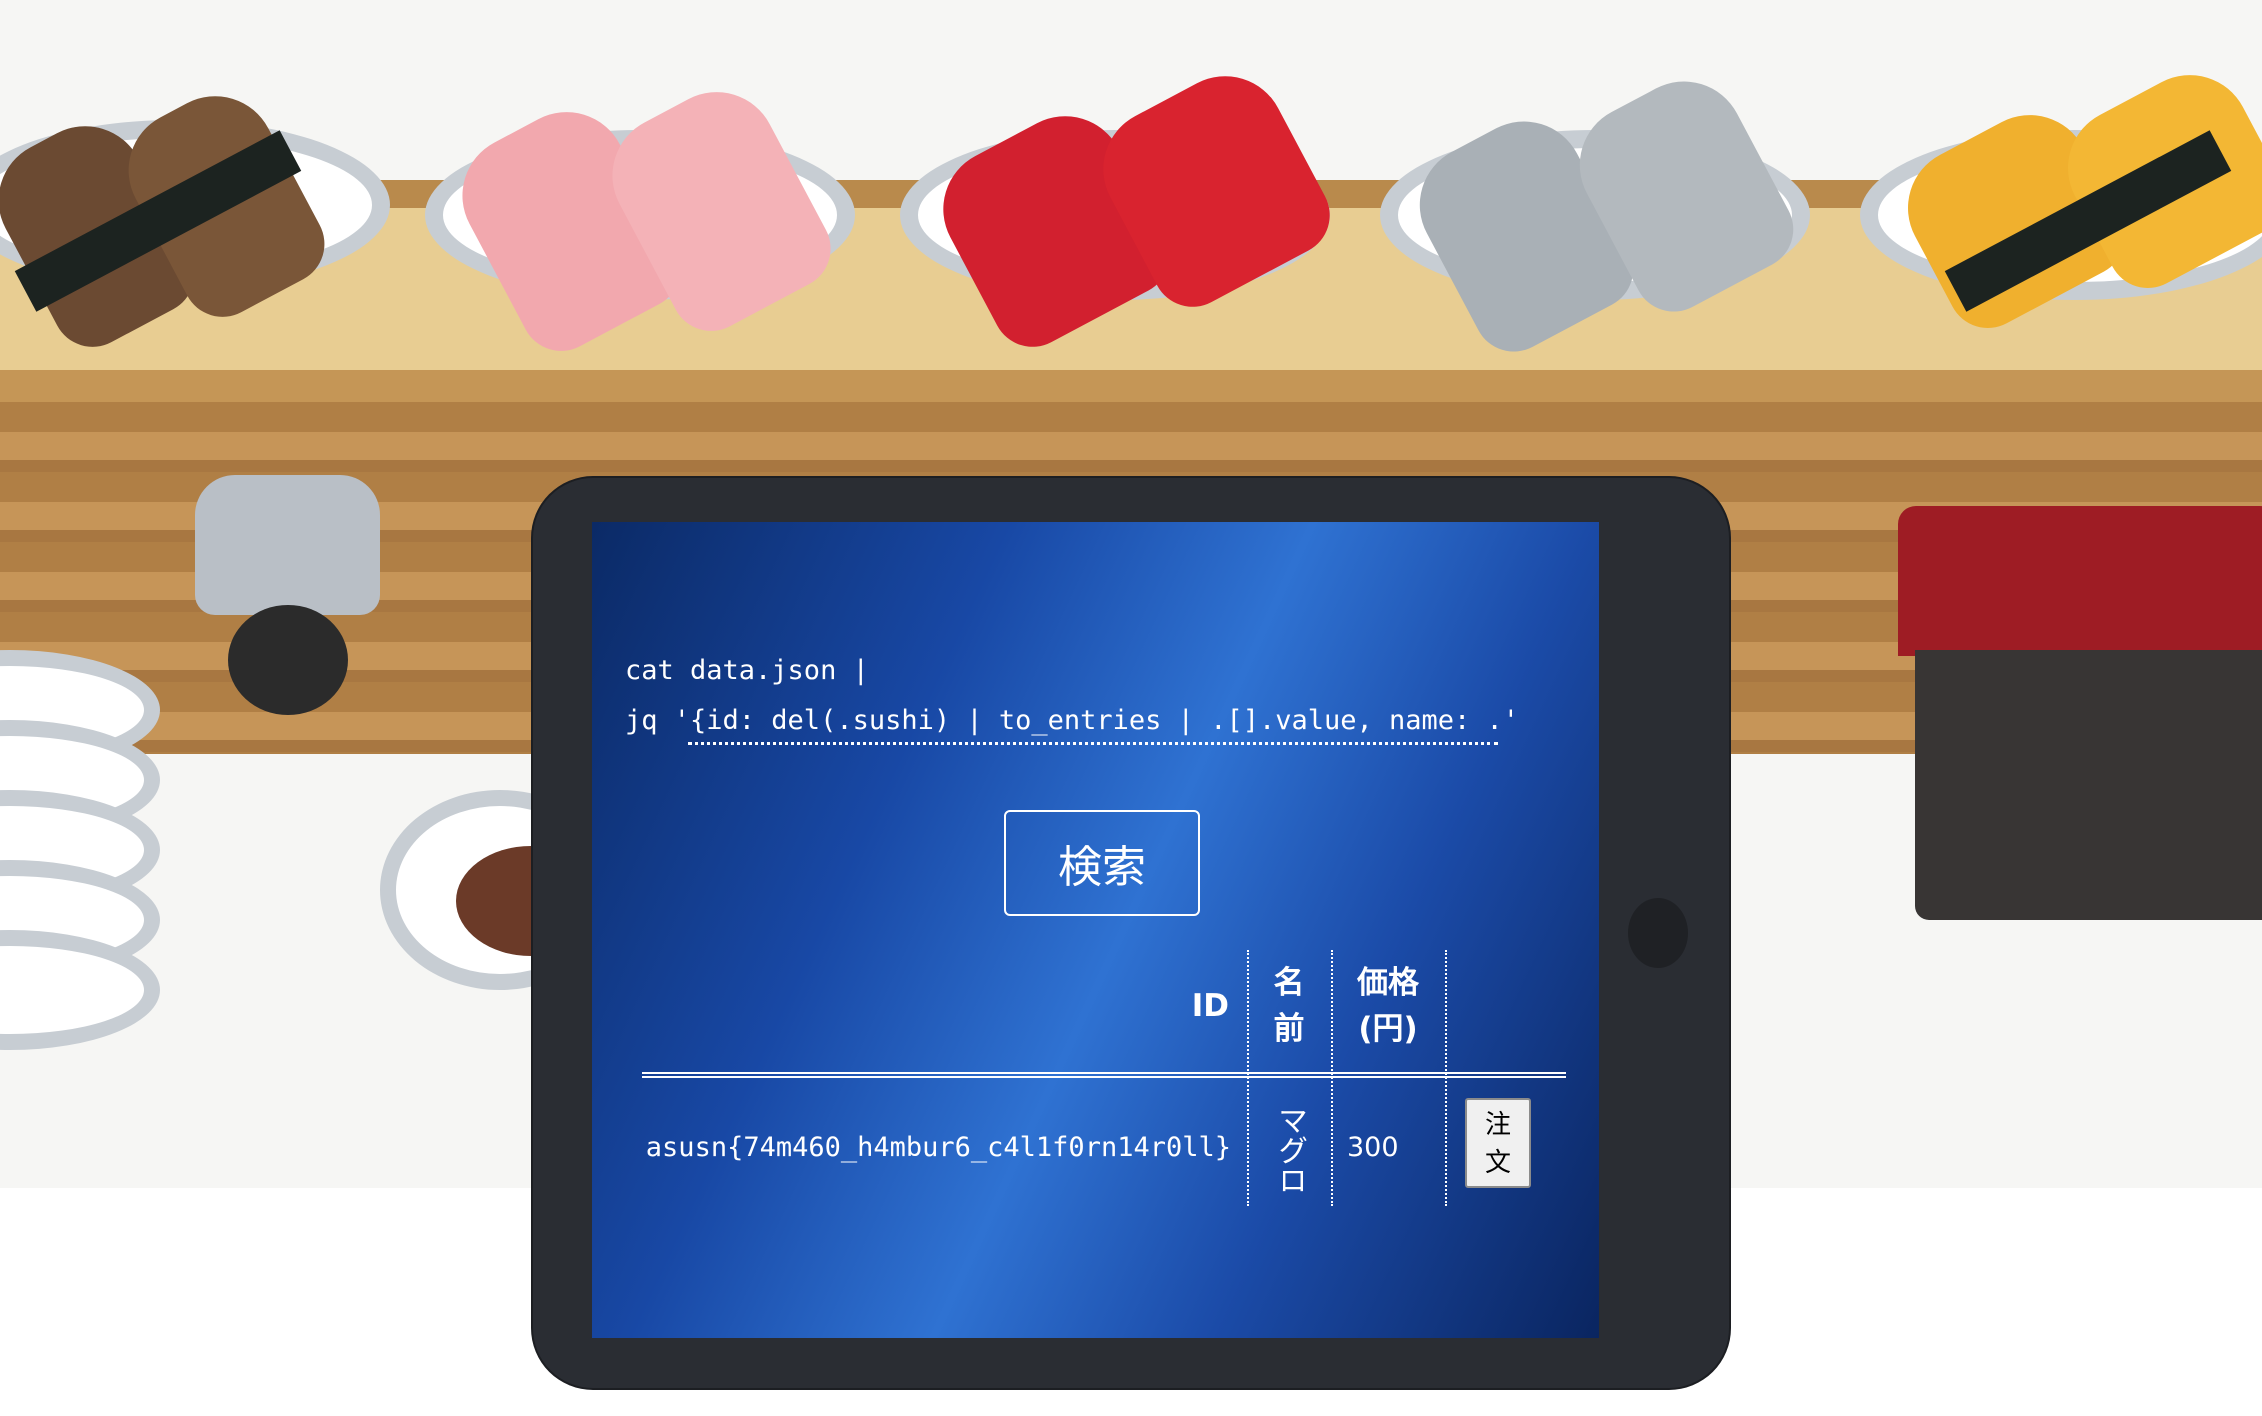 This screenshot has width=2262, height=1416. Describe the element at coordinates (640, 218) in the screenshot. I see `plate-shrimp-sushi` at that location.